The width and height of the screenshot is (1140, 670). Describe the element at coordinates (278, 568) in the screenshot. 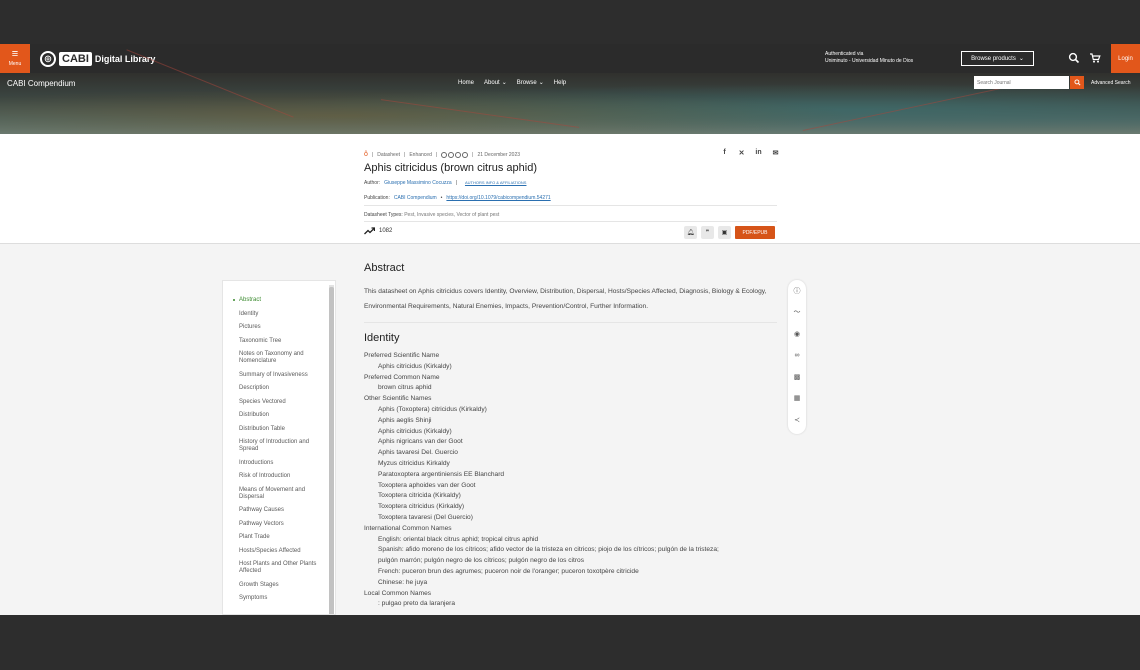

I see `toc-item: Host Plants and Other Plants Affected` at that location.